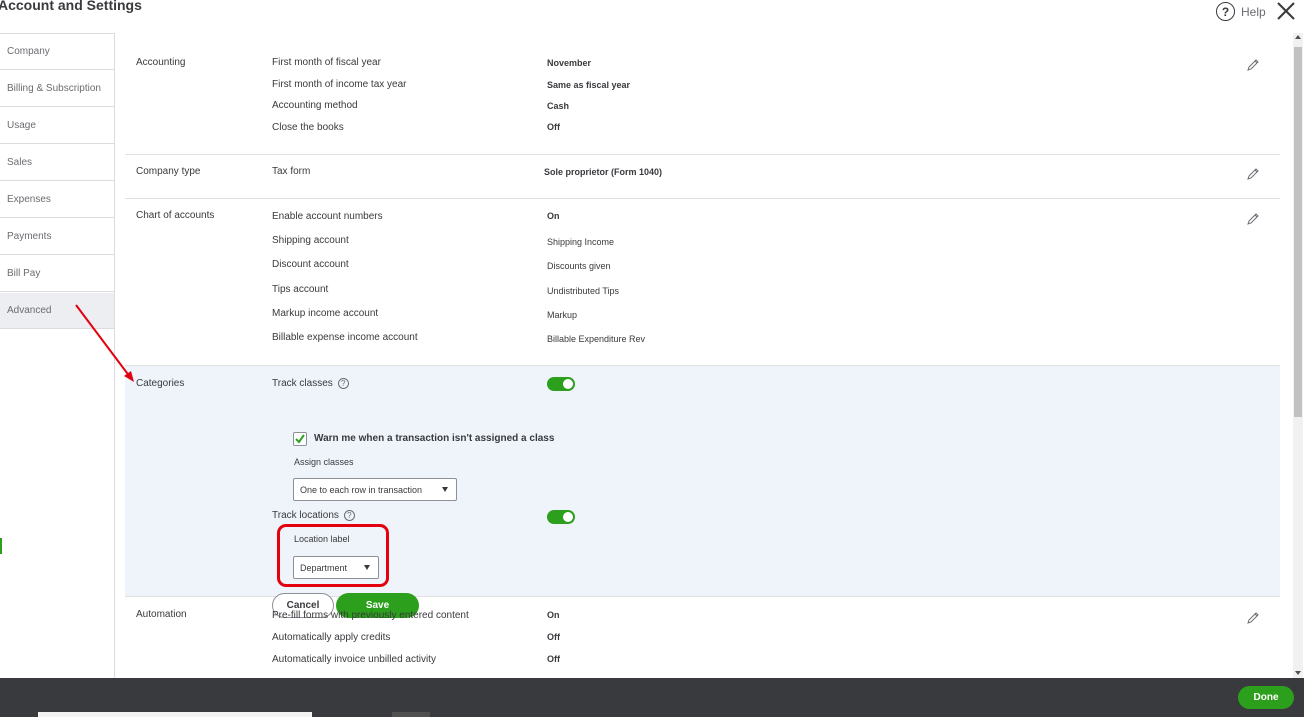  What do you see at coordinates (331, 637) in the screenshot?
I see `setting-label: Automatically apply credits` at bounding box center [331, 637].